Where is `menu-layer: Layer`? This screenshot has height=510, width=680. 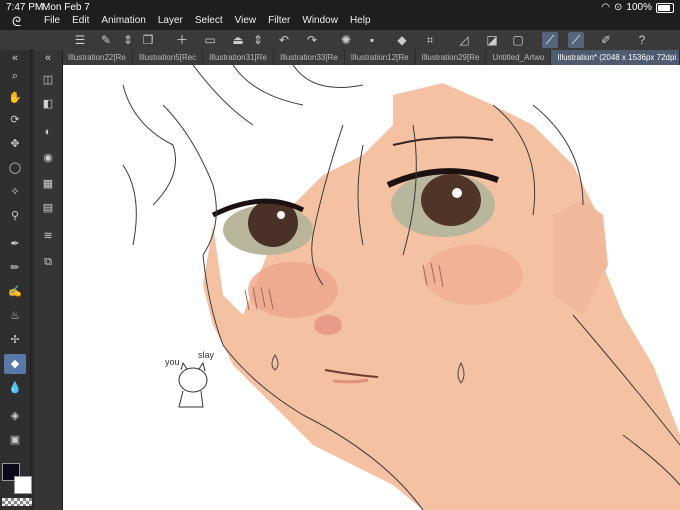
menu-layer: Layer is located at coordinates (170, 20).